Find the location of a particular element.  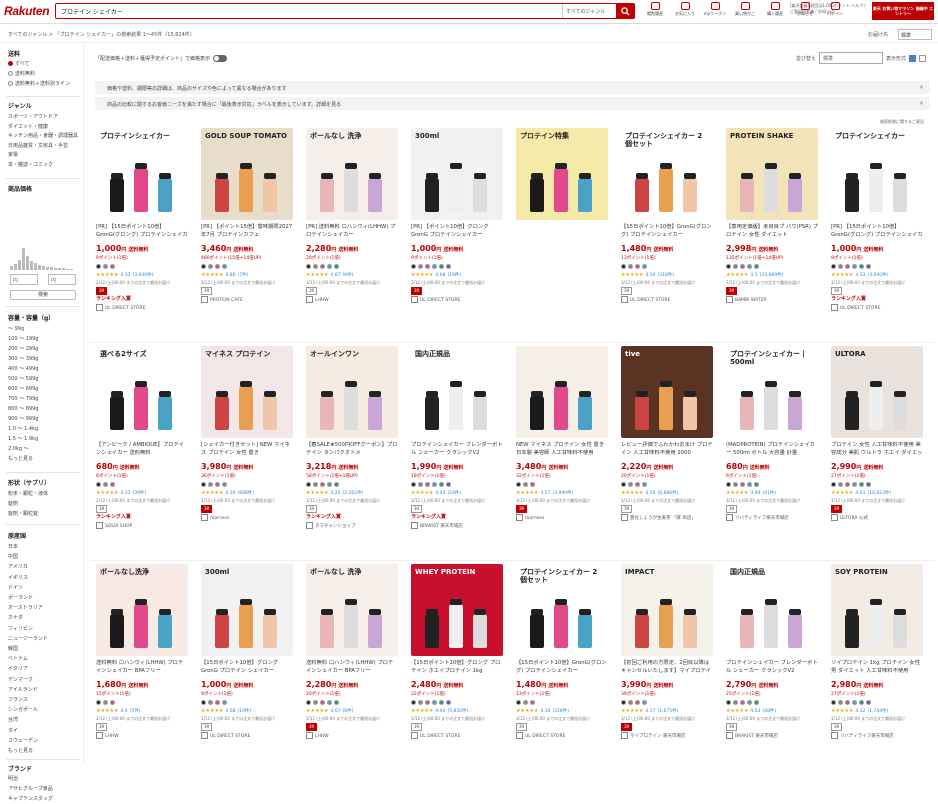

origin-link: ベトナム is located at coordinates (18, 659).